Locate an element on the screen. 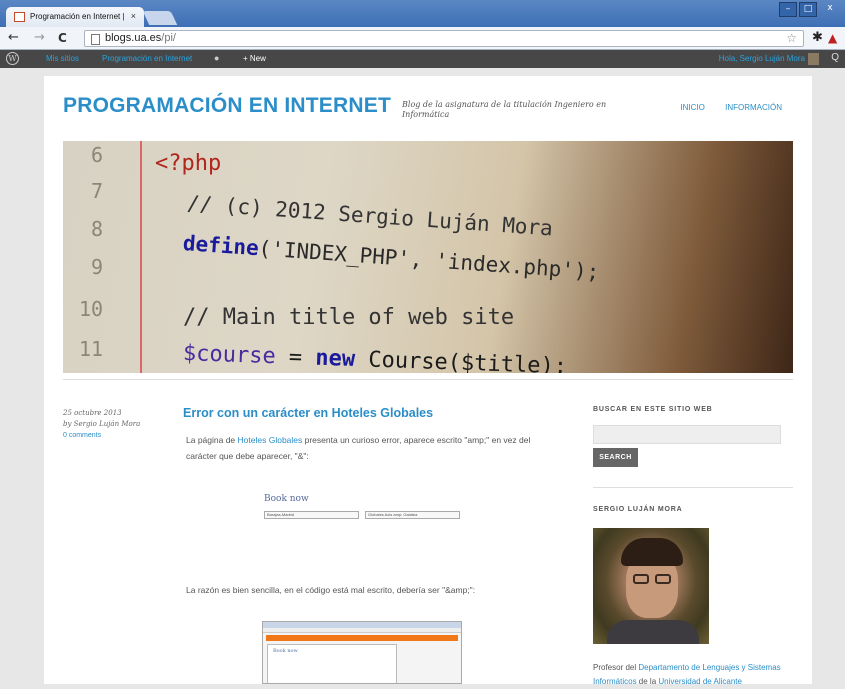  url-host: blogs.ua.es is located at coordinates (133, 38).